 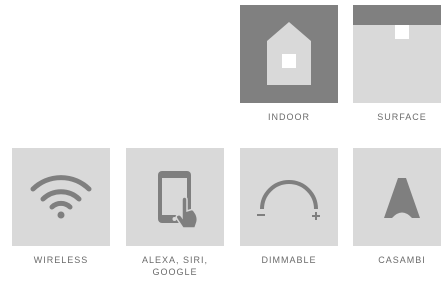 I want to click on dimmable-label: DIMMABLE, so click(x=289, y=260).